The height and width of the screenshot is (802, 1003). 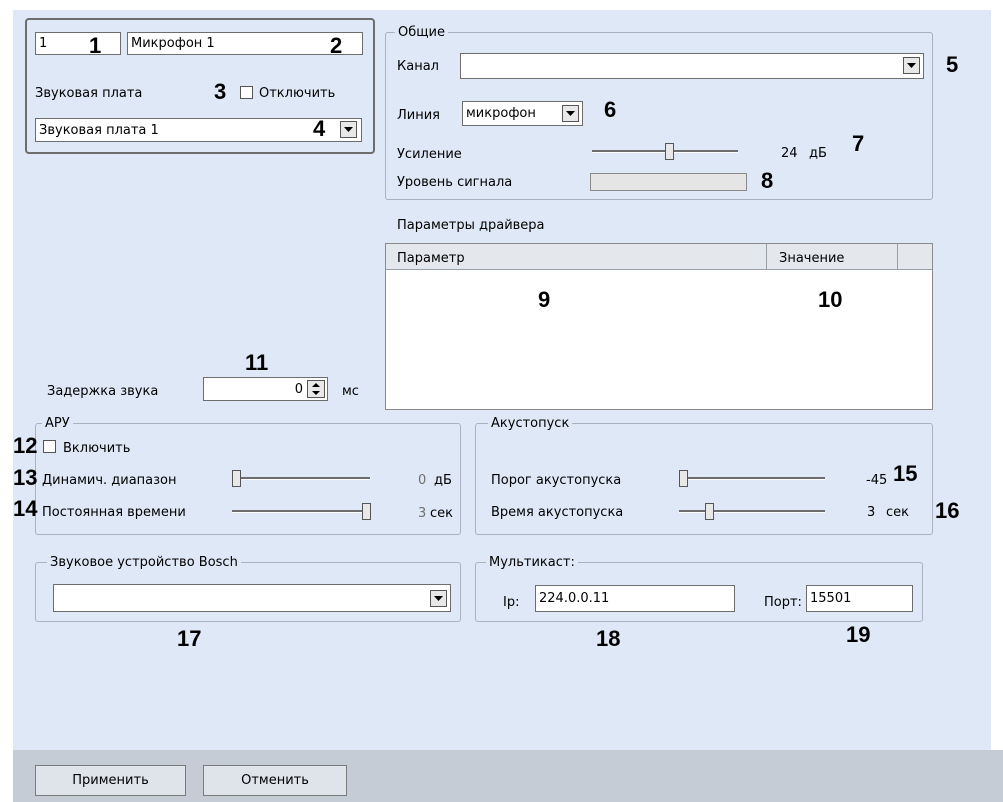 What do you see at coordinates (301, 511) in the screenshot?
I see `time-constant-slider-track` at bounding box center [301, 511].